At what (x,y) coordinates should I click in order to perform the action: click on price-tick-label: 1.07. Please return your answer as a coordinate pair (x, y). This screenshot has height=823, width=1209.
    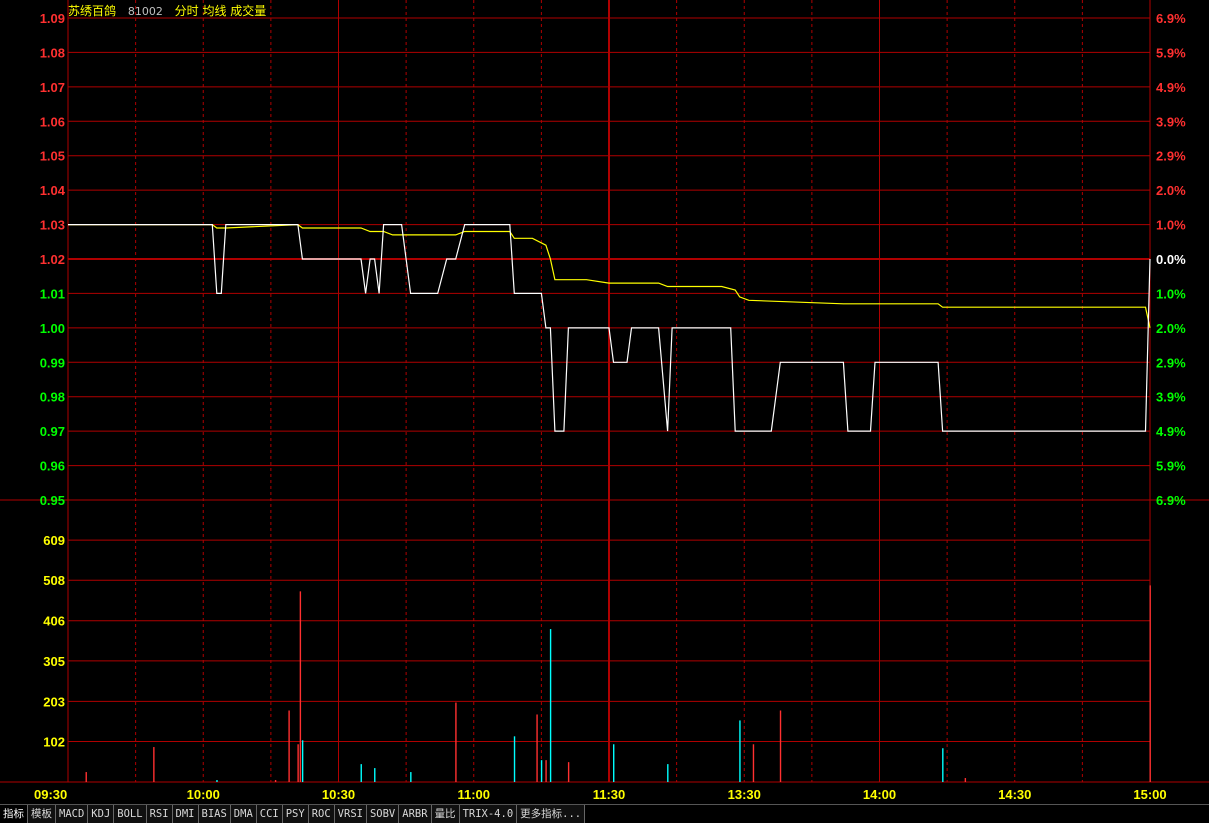
    Looking at the image, I should click on (52, 87).